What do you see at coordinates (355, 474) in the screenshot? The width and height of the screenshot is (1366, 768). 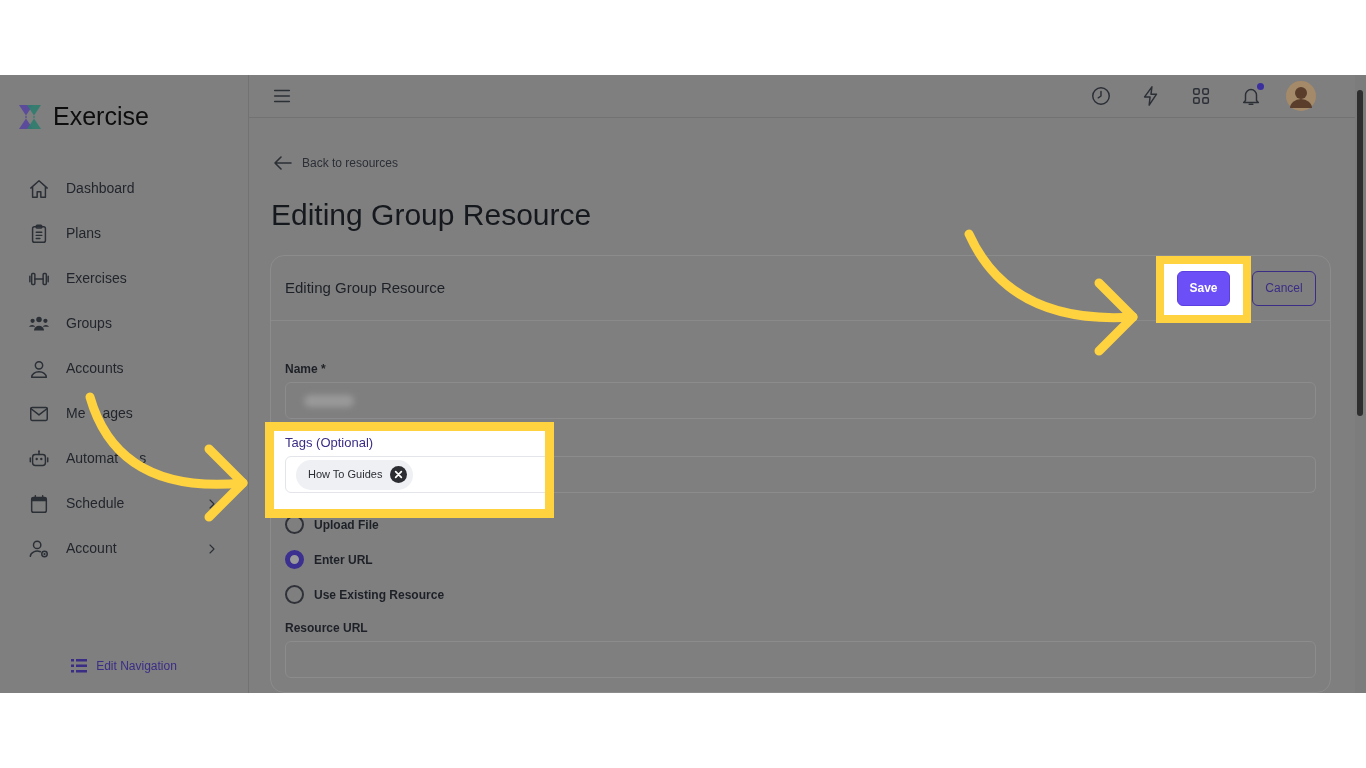 I see `tag-chip: How To Guides` at bounding box center [355, 474].